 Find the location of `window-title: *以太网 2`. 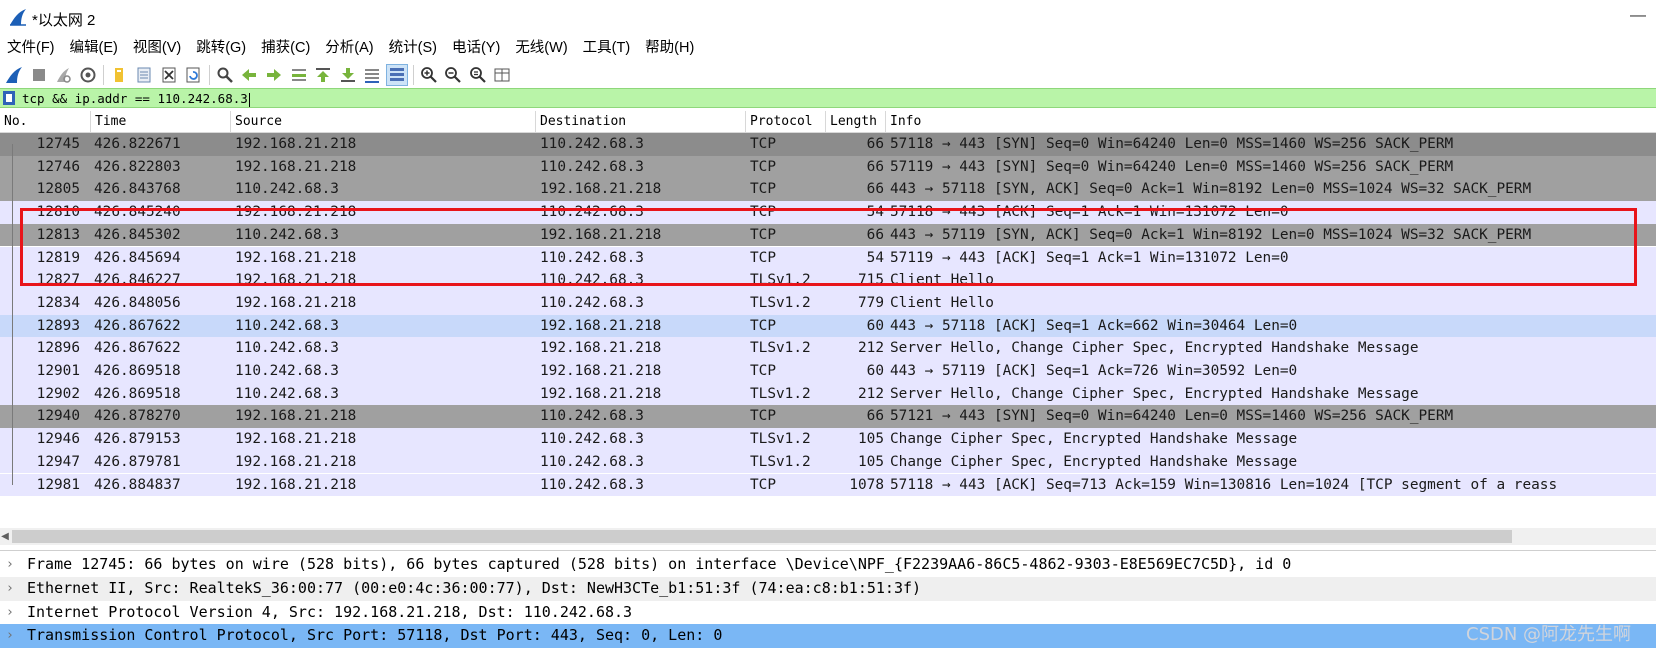

window-title: *以太网 2 is located at coordinates (64, 20).